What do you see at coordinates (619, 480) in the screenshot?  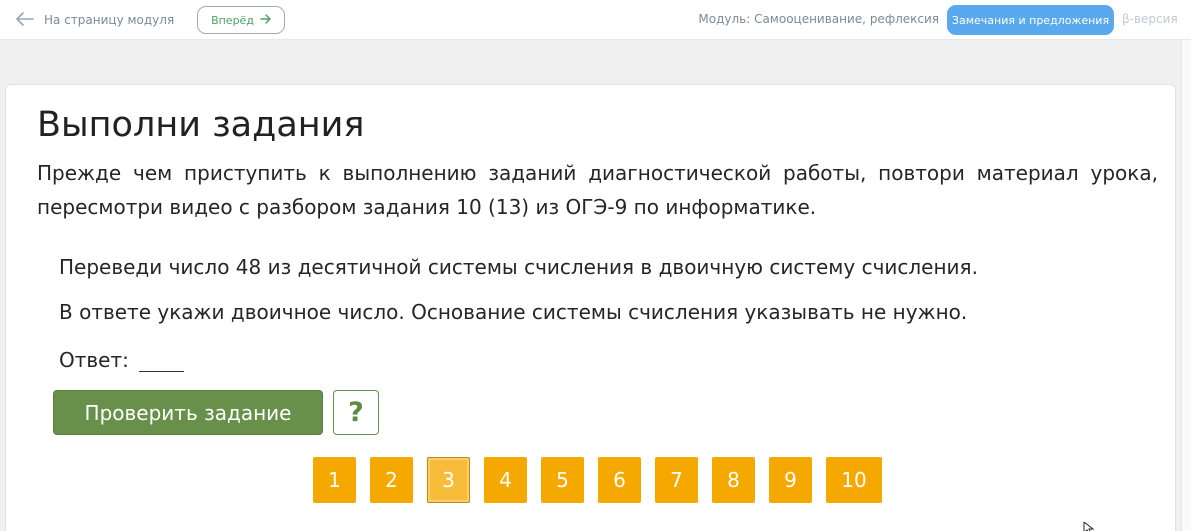 I see `page-button-6: 6` at bounding box center [619, 480].